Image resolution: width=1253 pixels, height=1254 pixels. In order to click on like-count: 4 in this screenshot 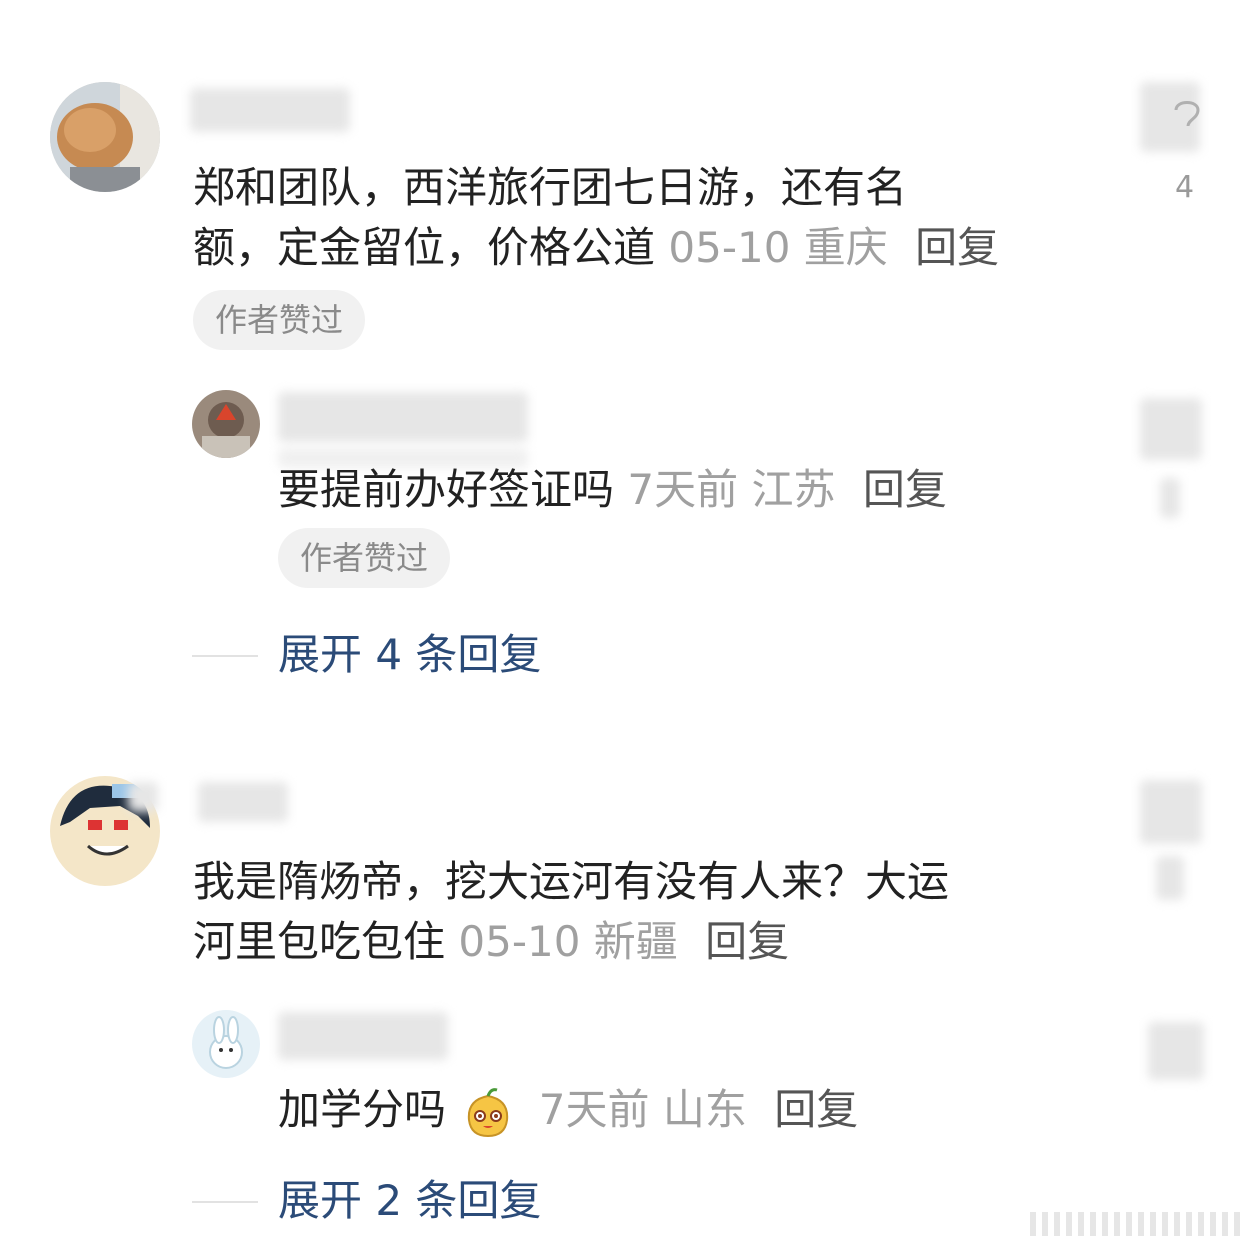, I will do `click(1185, 187)`.